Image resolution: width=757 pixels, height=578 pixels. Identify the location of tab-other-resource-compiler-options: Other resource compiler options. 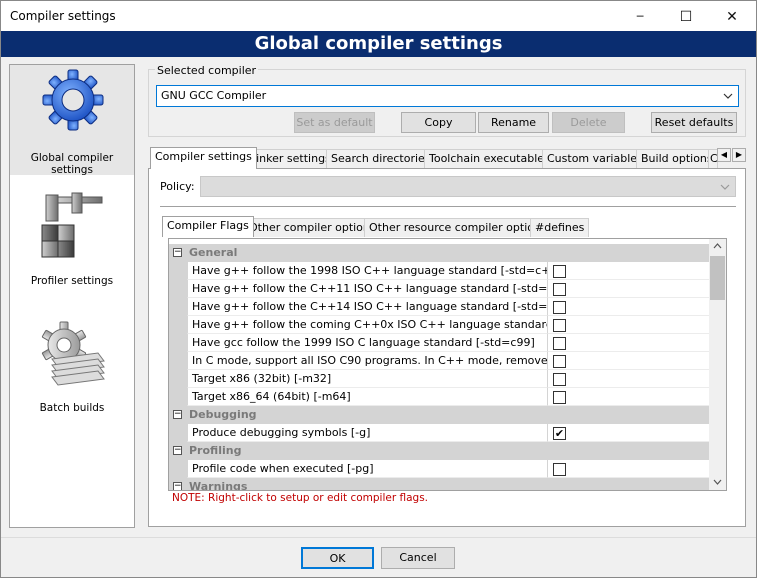
(458, 227).